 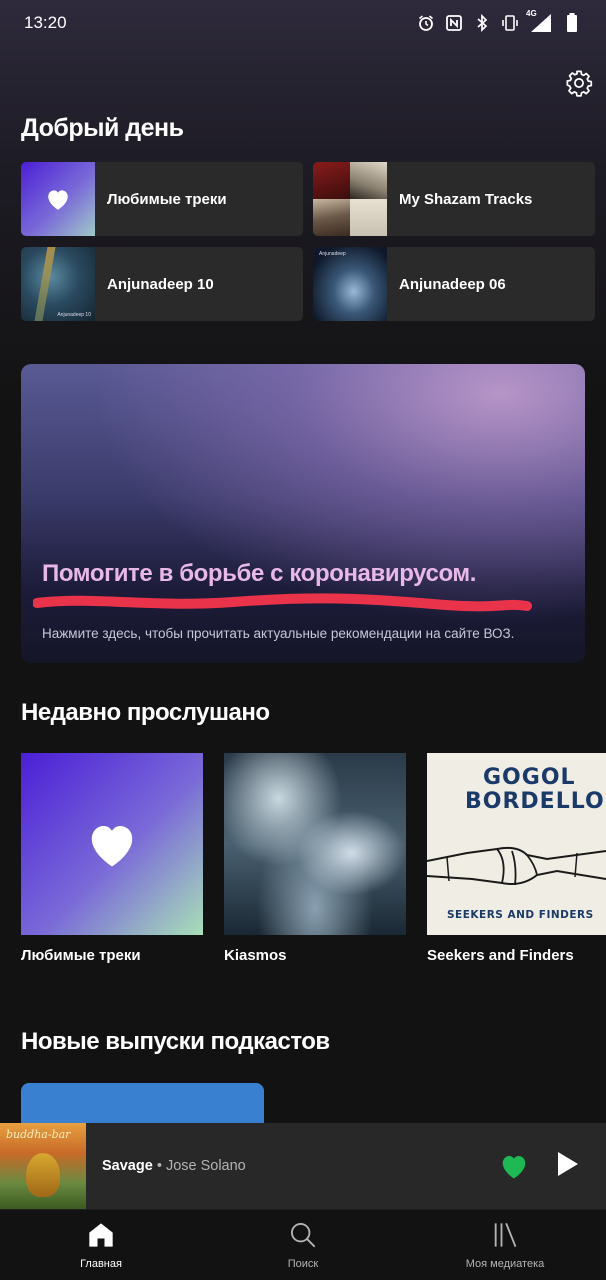 I want to click on search-icon, so click(x=303, y=1235).